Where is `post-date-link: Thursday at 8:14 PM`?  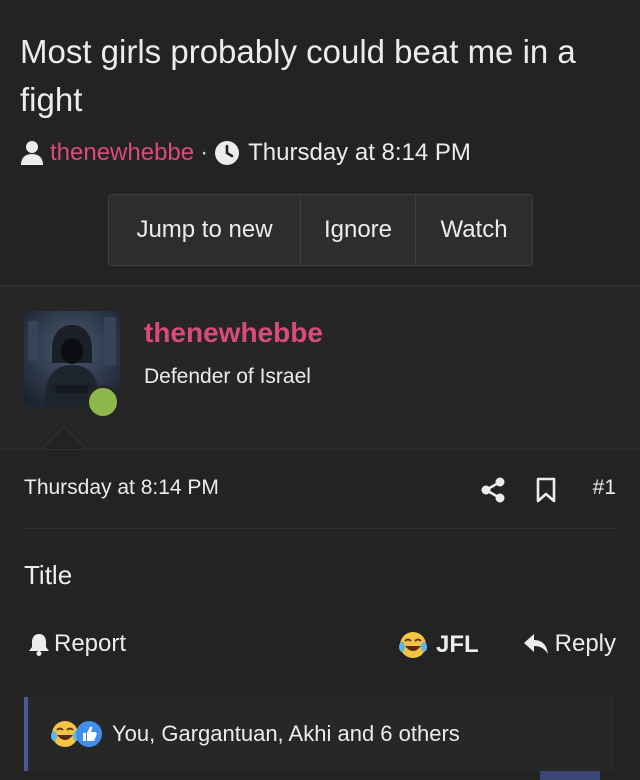
post-date-link: Thursday at 8:14 PM is located at coordinates (121, 488).